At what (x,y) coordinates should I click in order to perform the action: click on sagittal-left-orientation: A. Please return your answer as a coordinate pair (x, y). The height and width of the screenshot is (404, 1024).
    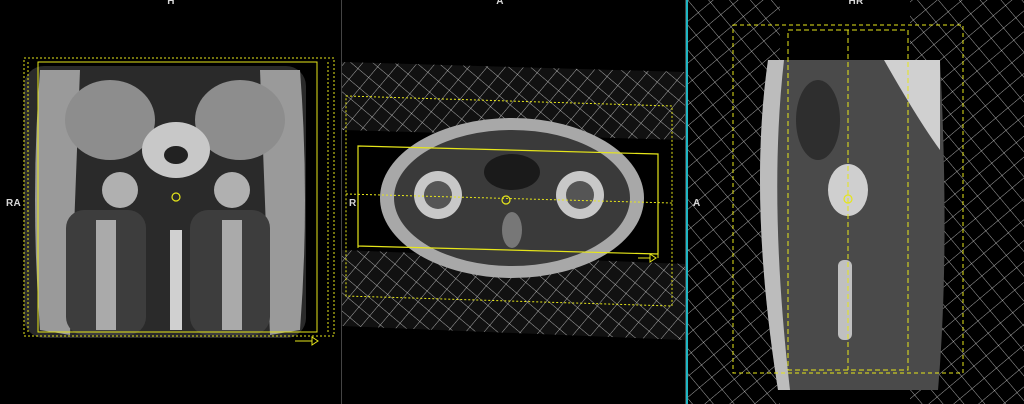
    Looking at the image, I should click on (697, 203).